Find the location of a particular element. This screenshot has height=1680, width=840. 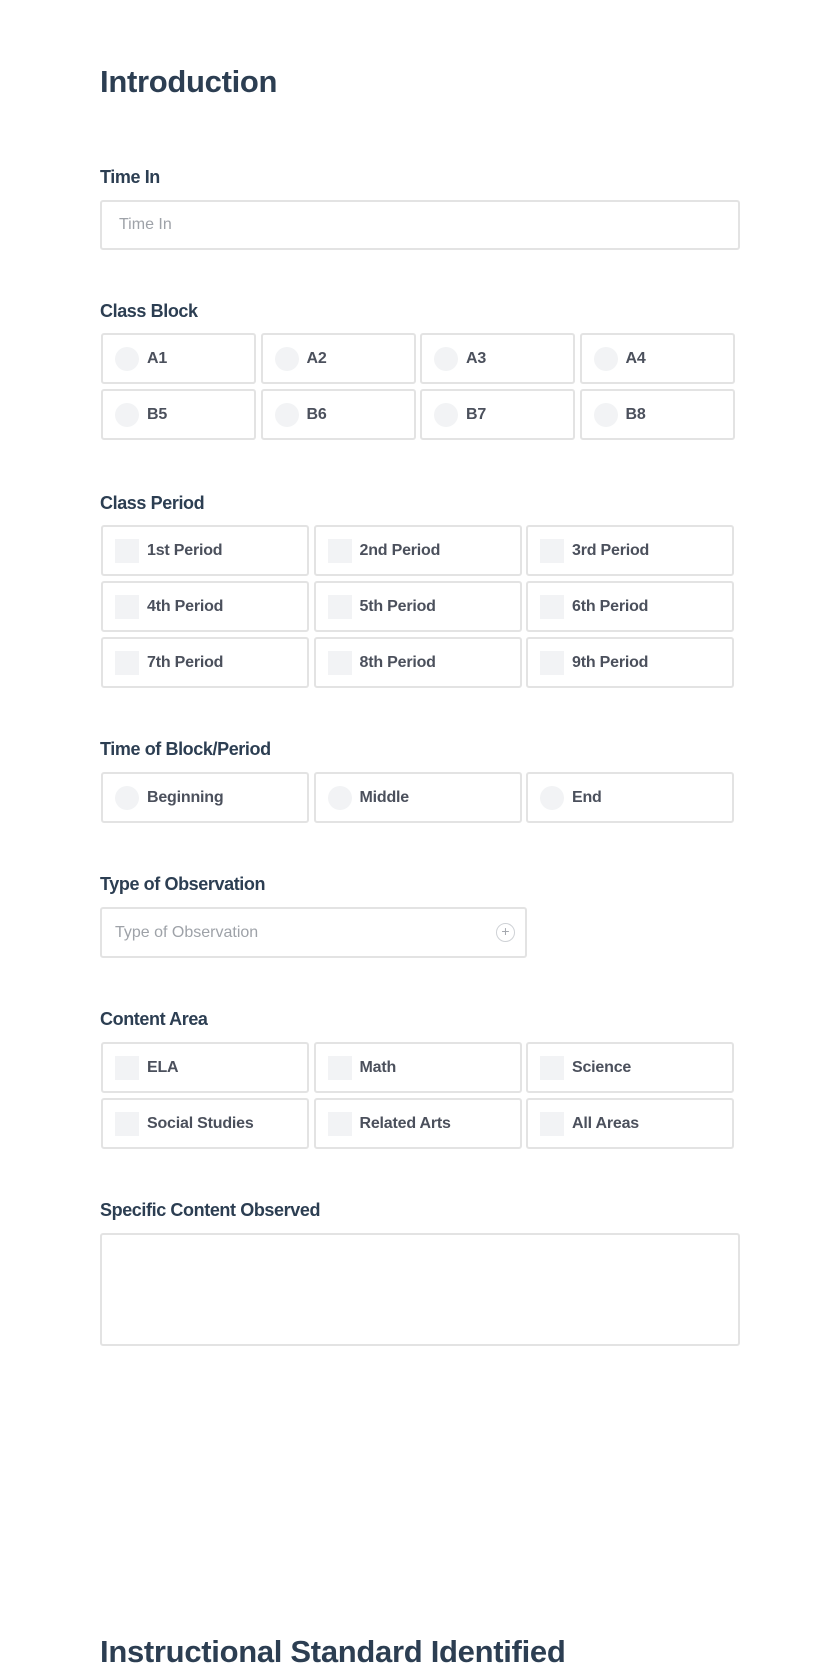

class-block-option: B7 is located at coordinates (497, 414).